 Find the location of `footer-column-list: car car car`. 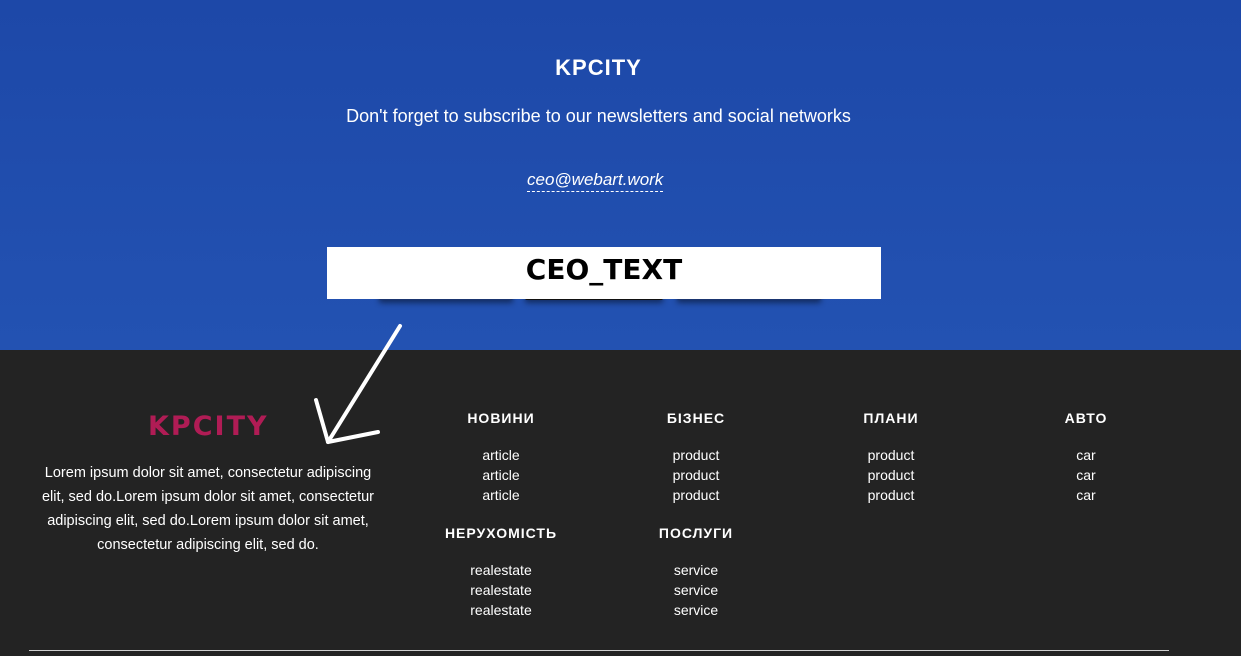

footer-column-list: car car car is located at coordinates (1086, 475).